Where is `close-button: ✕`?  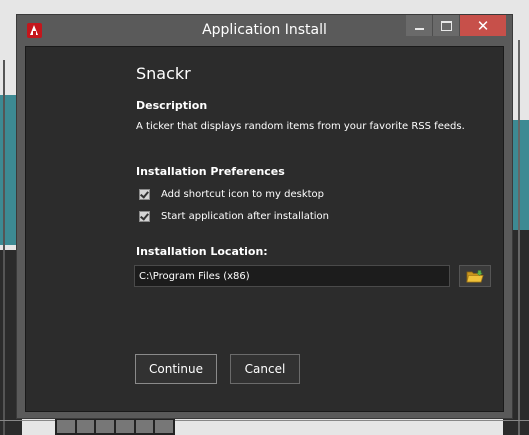 close-button: ✕ is located at coordinates (483, 25).